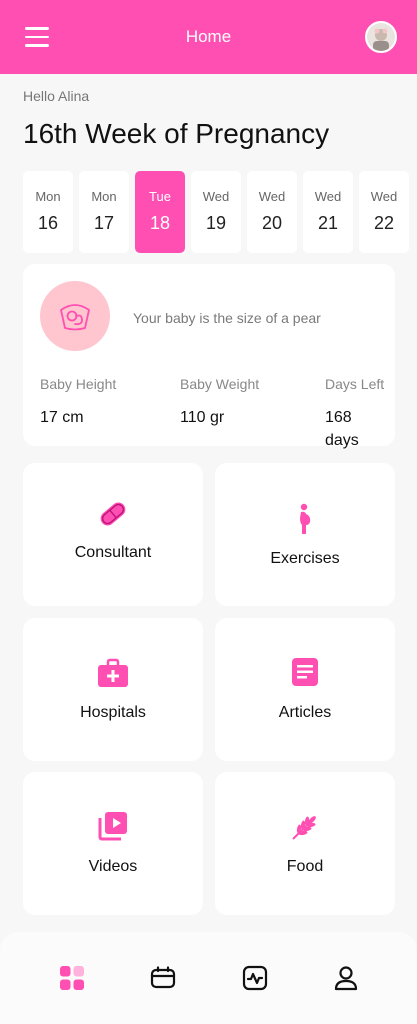 This screenshot has width=417, height=1024. Describe the element at coordinates (305, 827) in the screenshot. I see `wheat-icon` at that location.